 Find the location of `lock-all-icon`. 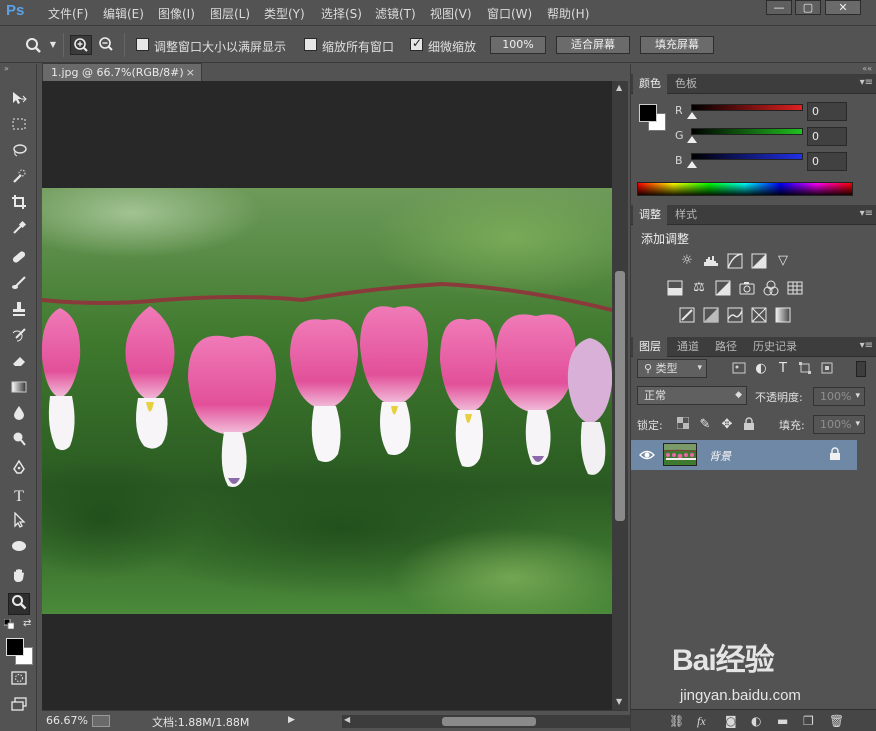

lock-all-icon is located at coordinates (749, 425).